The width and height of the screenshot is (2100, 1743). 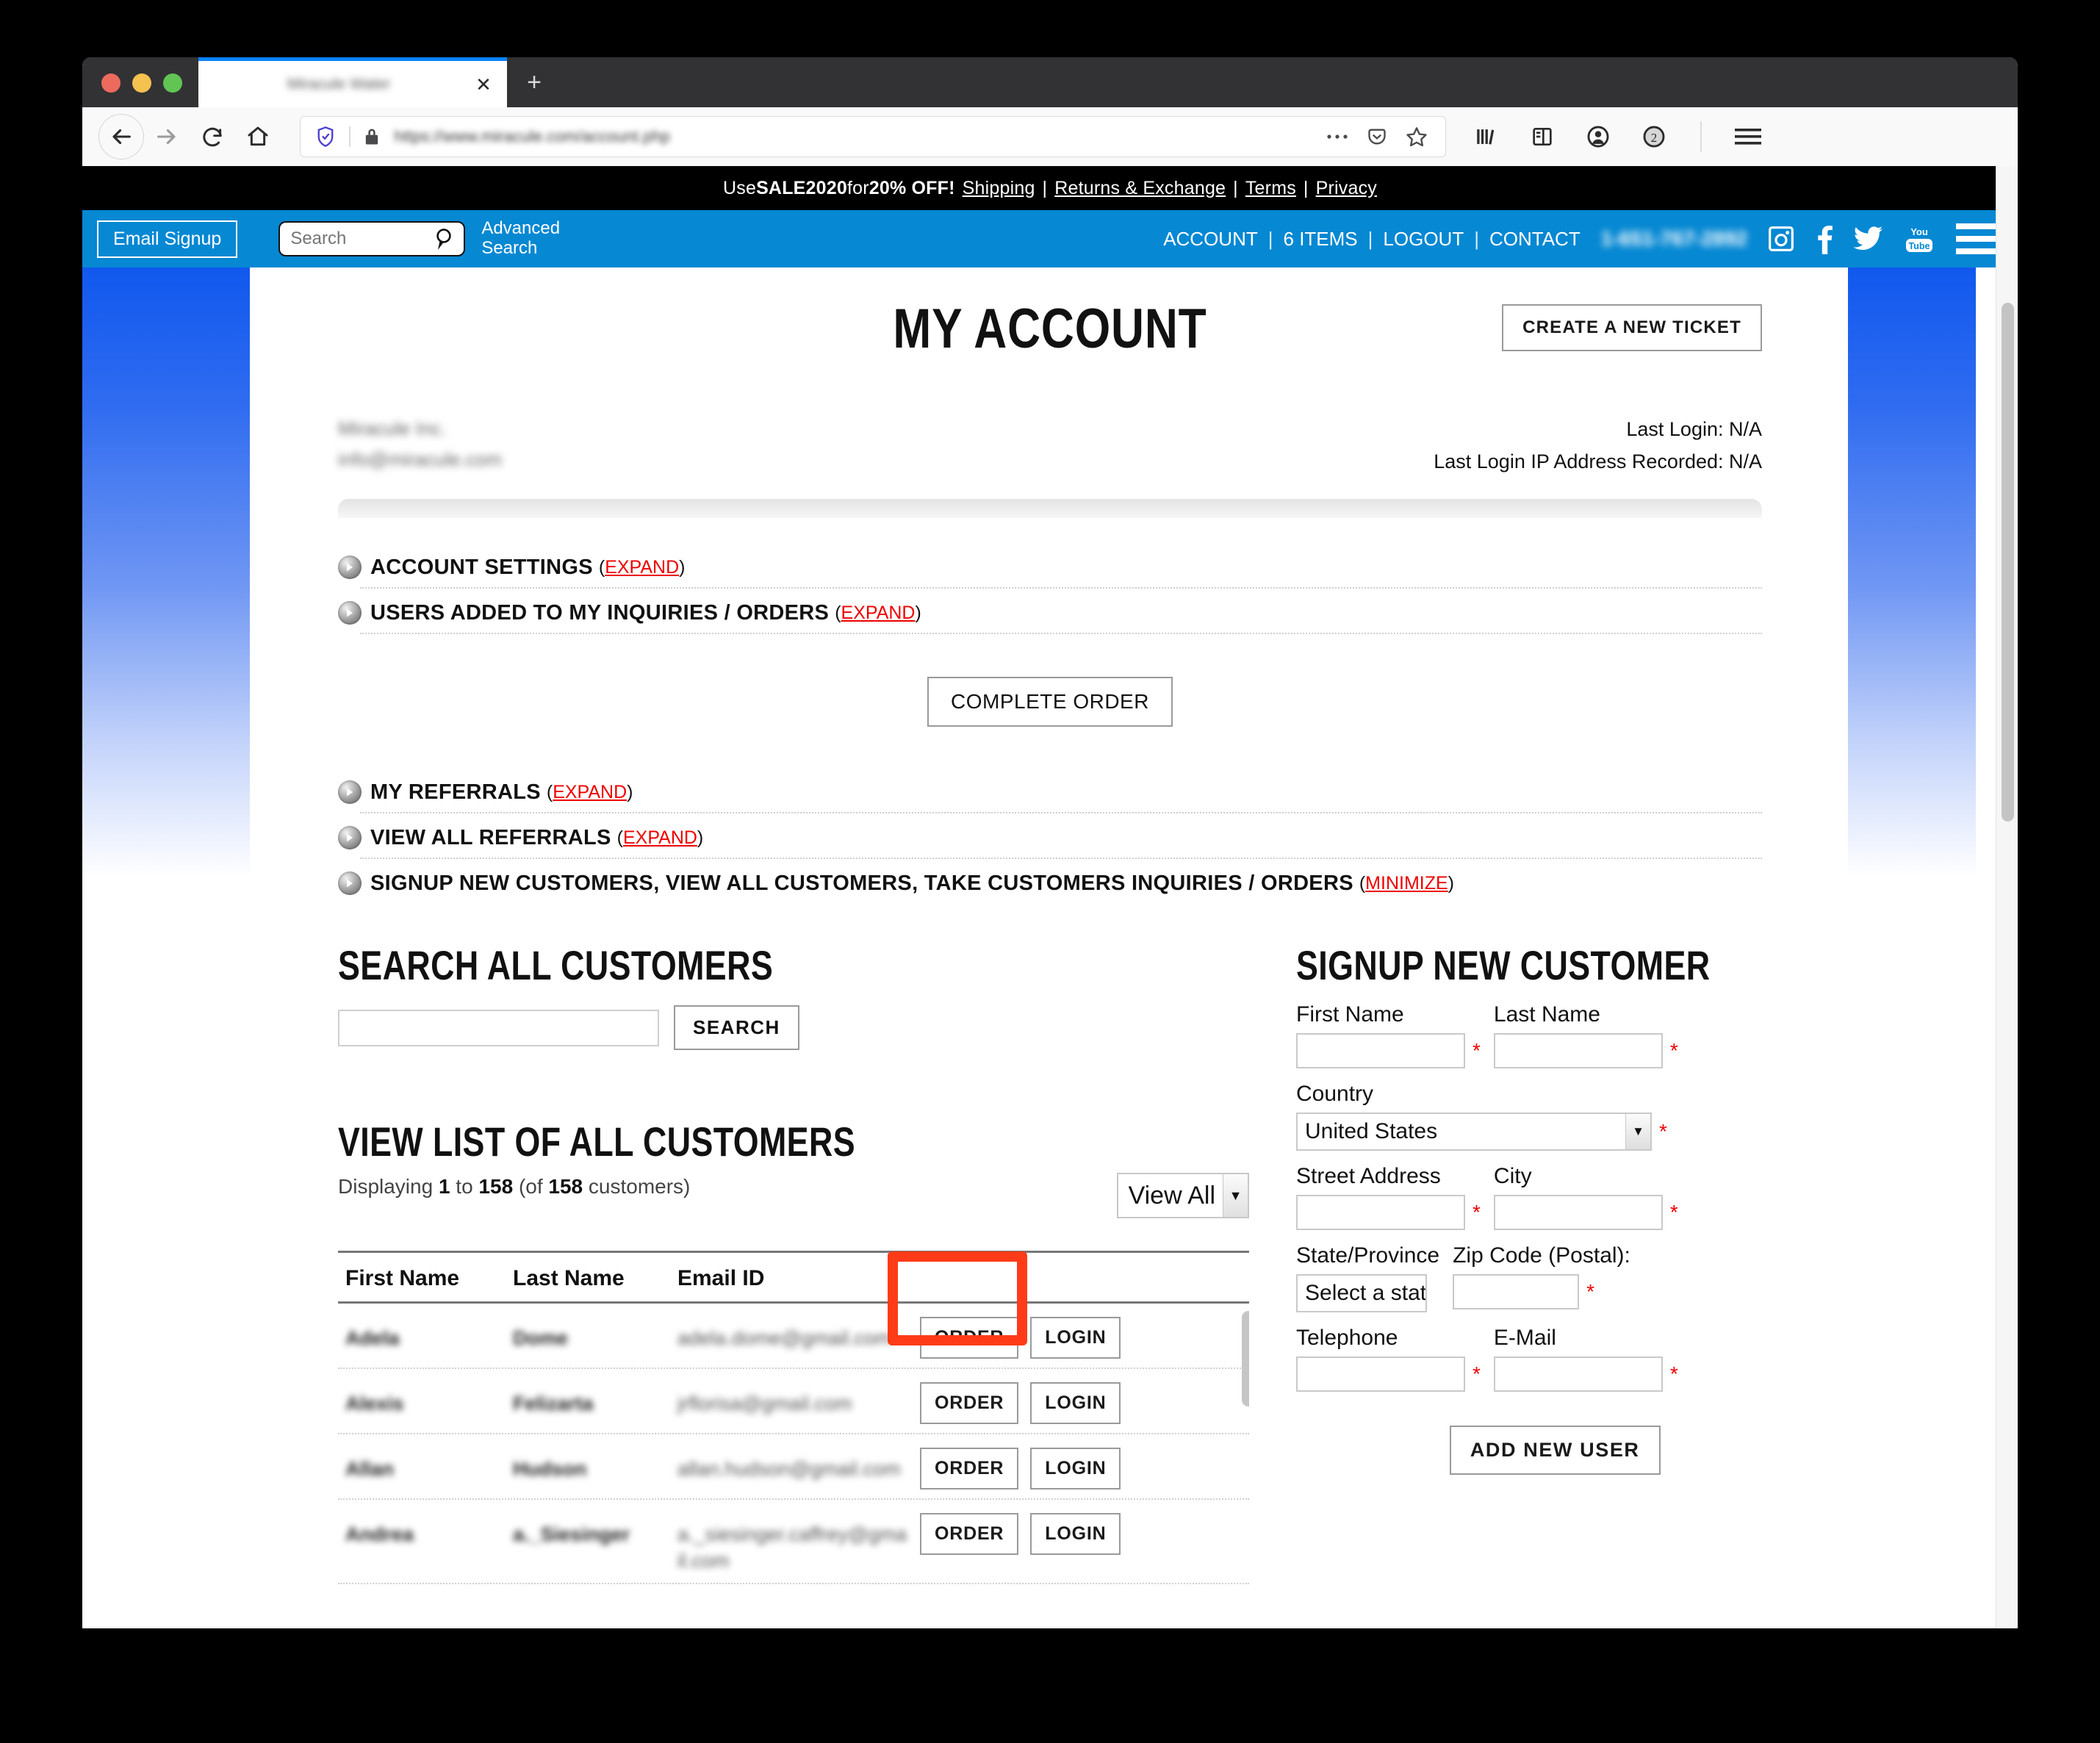 I want to click on extension-icon: 2, so click(x=1654, y=136).